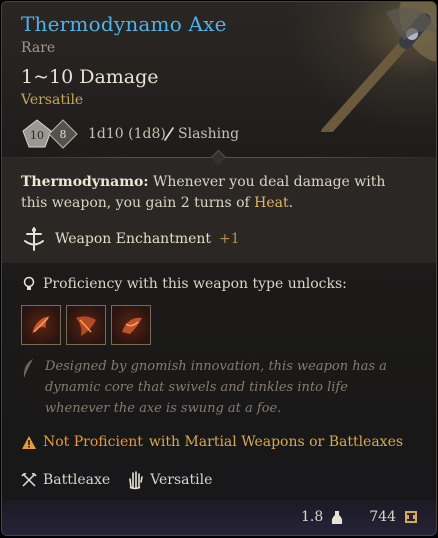 This screenshot has height=538, width=438. What do you see at coordinates (276, 442) in the screenshot?
I see `warning-detail: with Martial Weapons or Battleaxes` at bounding box center [276, 442].